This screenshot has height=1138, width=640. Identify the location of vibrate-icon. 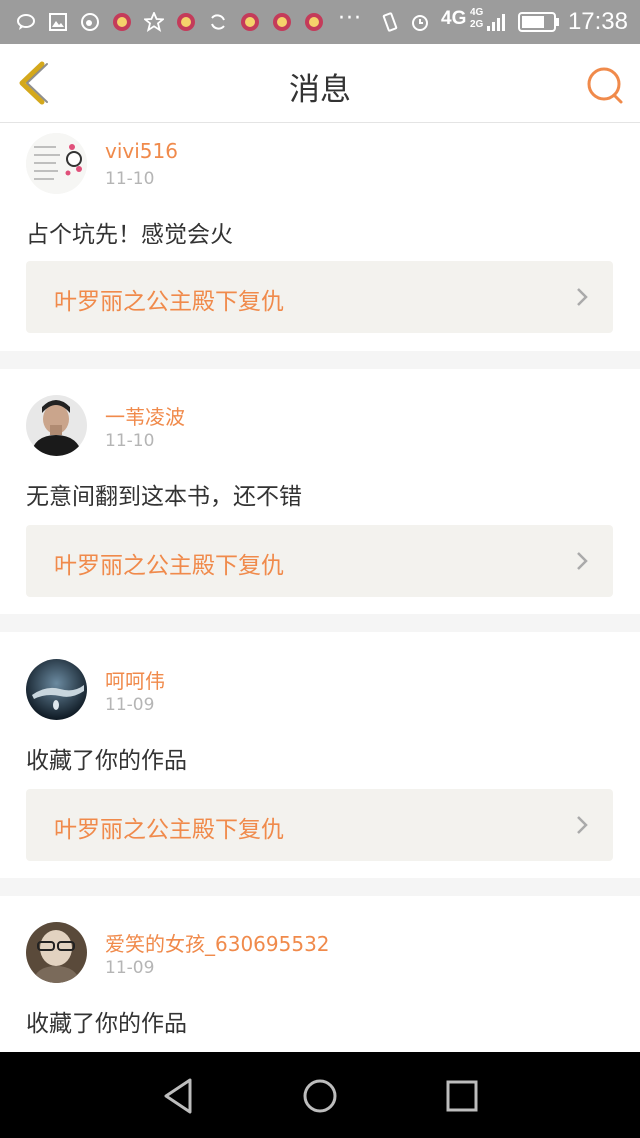
(390, 22).